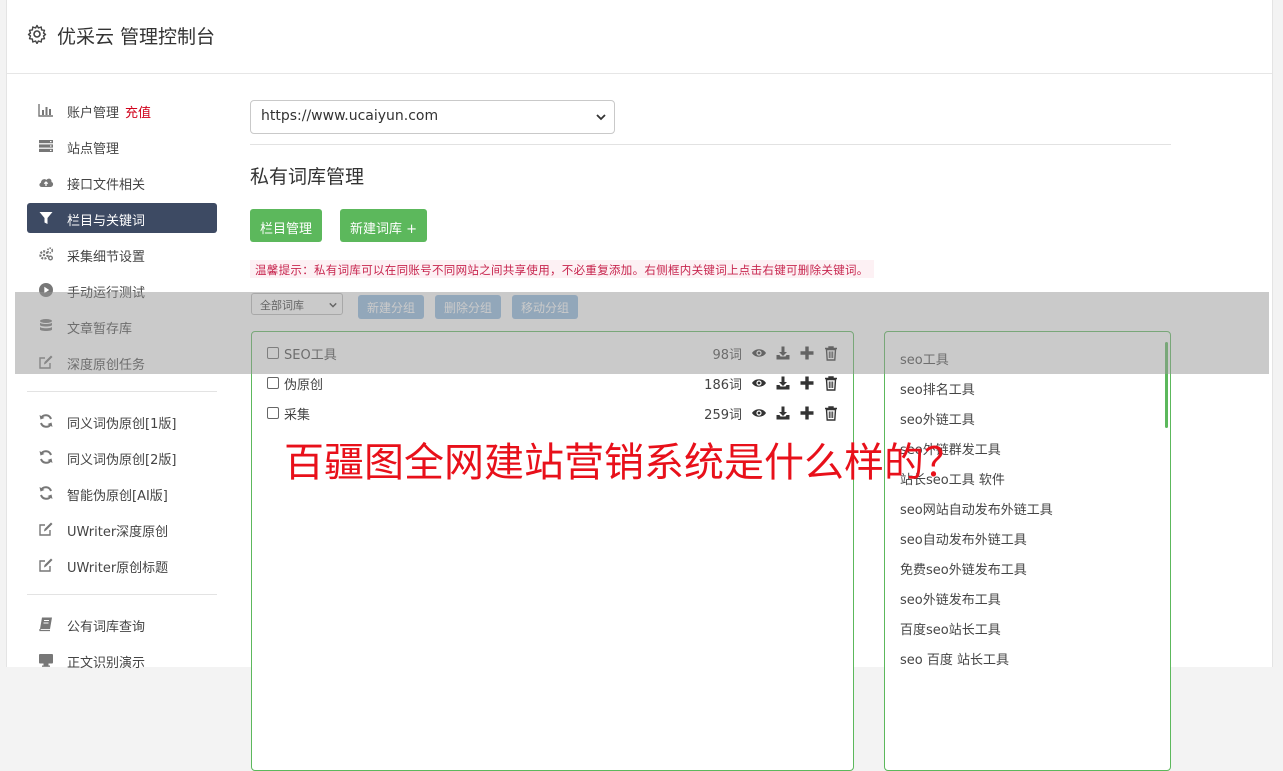 The height and width of the screenshot is (771, 1283). What do you see at coordinates (37, 34) in the screenshot?
I see `gear-icon` at bounding box center [37, 34].